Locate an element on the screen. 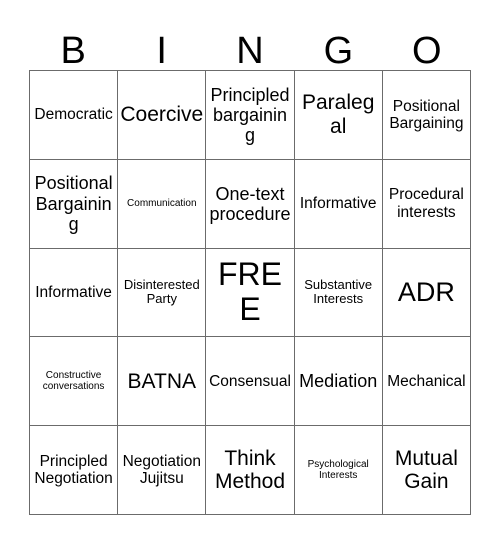  bingo-cell-label: Disinterested Party is located at coordinates (161, 291).